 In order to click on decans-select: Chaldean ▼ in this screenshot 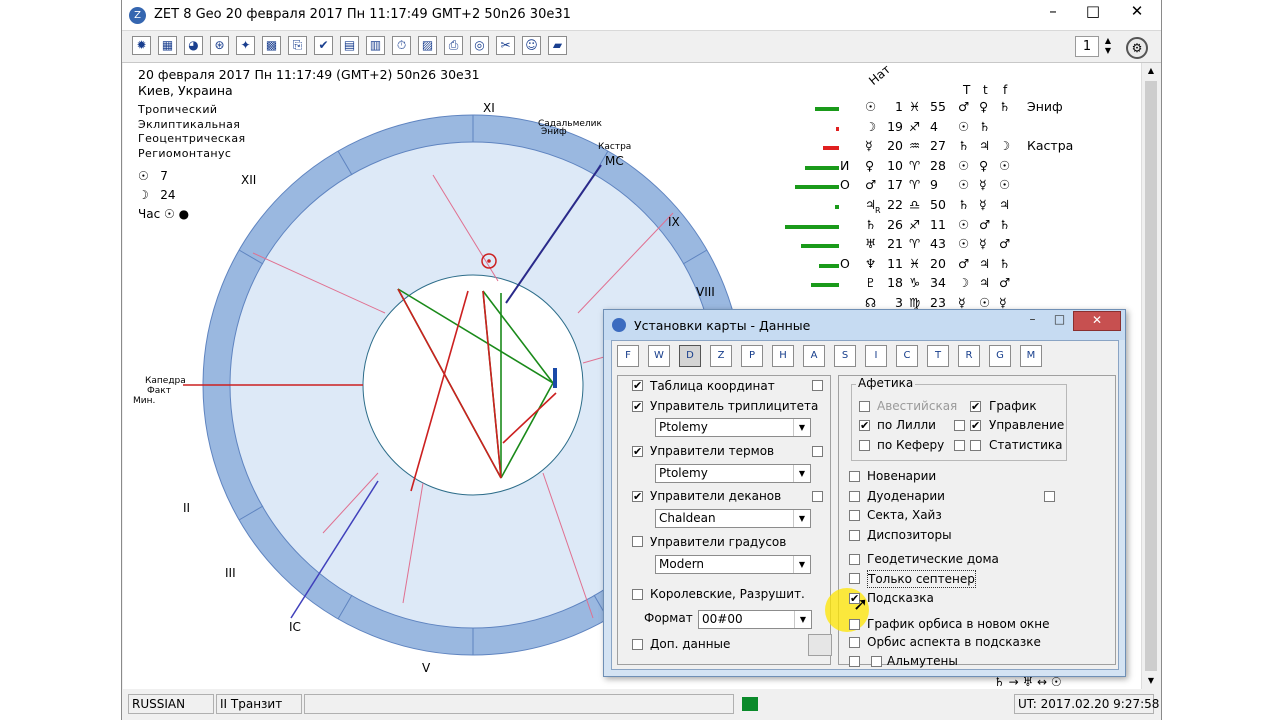, I will do `click(733, 518)`.